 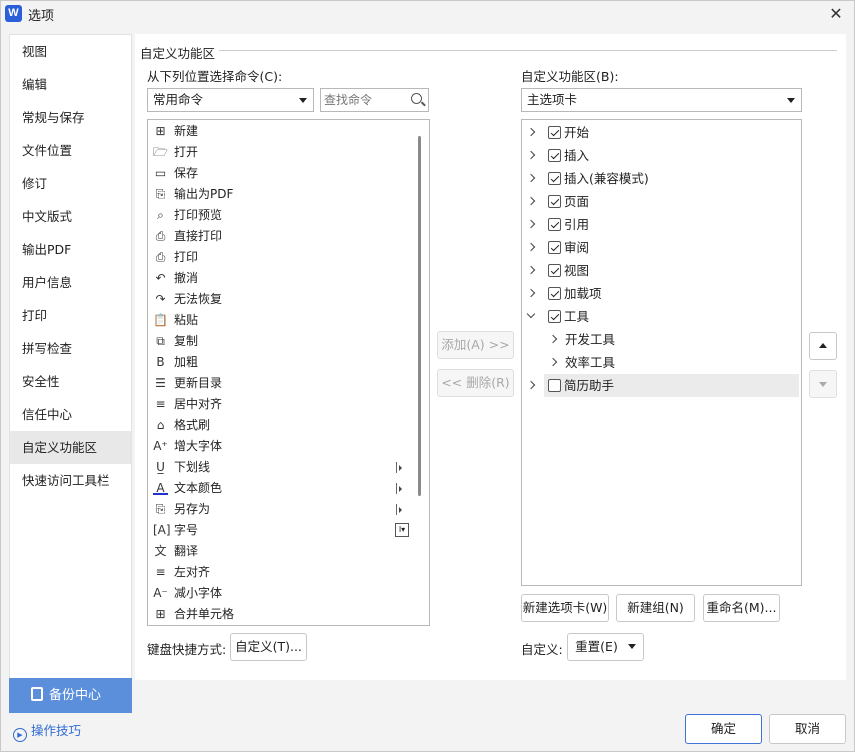 What do you see at coordinates (661, 224) in the screenshot?
I see `tree-item: 引用` at bounding box center [661, 224].